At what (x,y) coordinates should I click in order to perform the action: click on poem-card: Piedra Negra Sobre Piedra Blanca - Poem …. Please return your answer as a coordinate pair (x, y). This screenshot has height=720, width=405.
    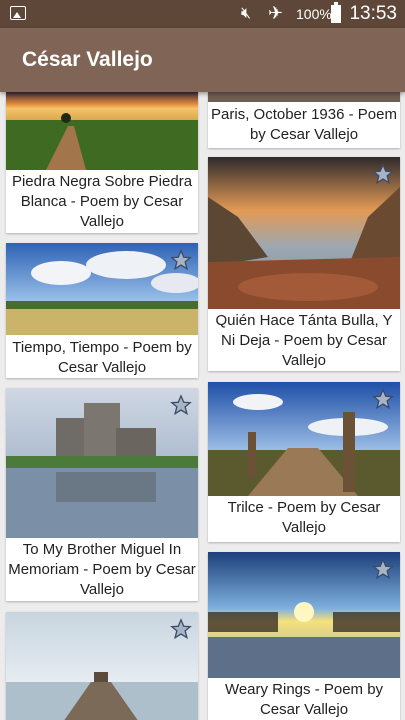
    Looking at the image, I should click on (102, 162).